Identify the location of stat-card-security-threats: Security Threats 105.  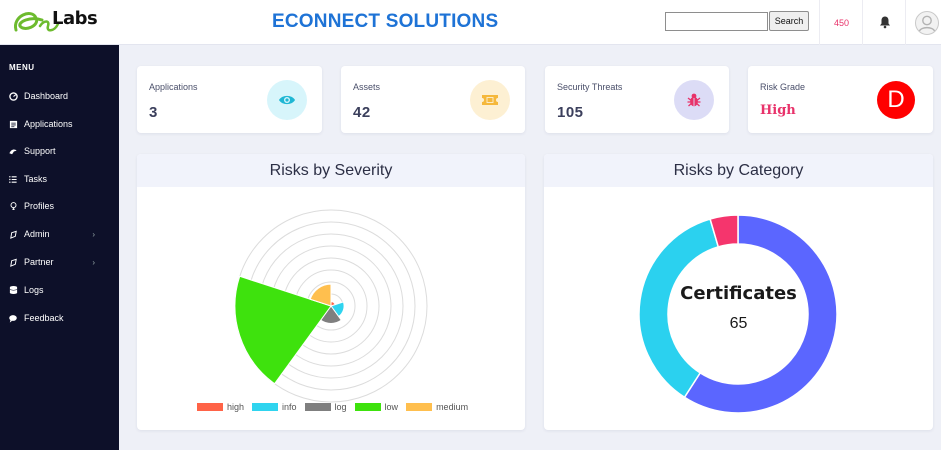
(637, 99).